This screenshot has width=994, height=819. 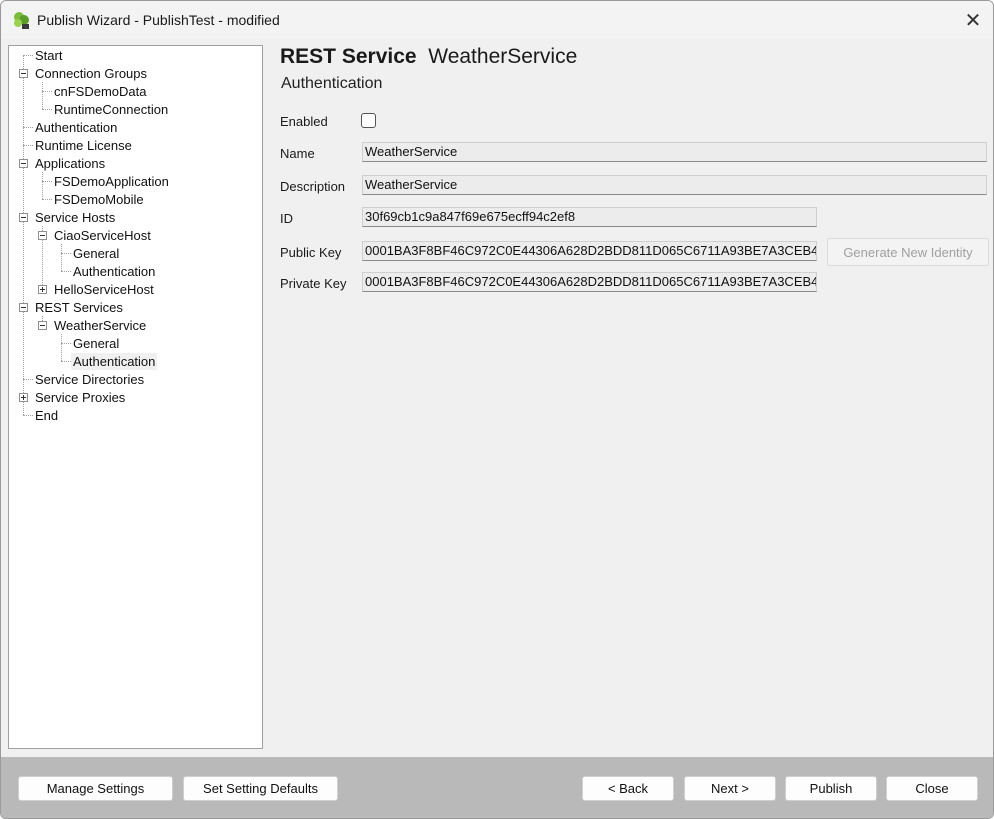 I want to click on tree-item-ciao-general: General, so click(x=96, y=253).